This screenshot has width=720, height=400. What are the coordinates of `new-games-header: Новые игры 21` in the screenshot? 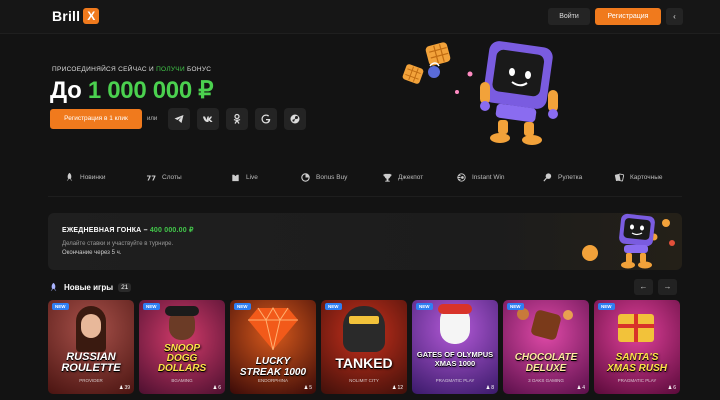 It's located at (90, 287).